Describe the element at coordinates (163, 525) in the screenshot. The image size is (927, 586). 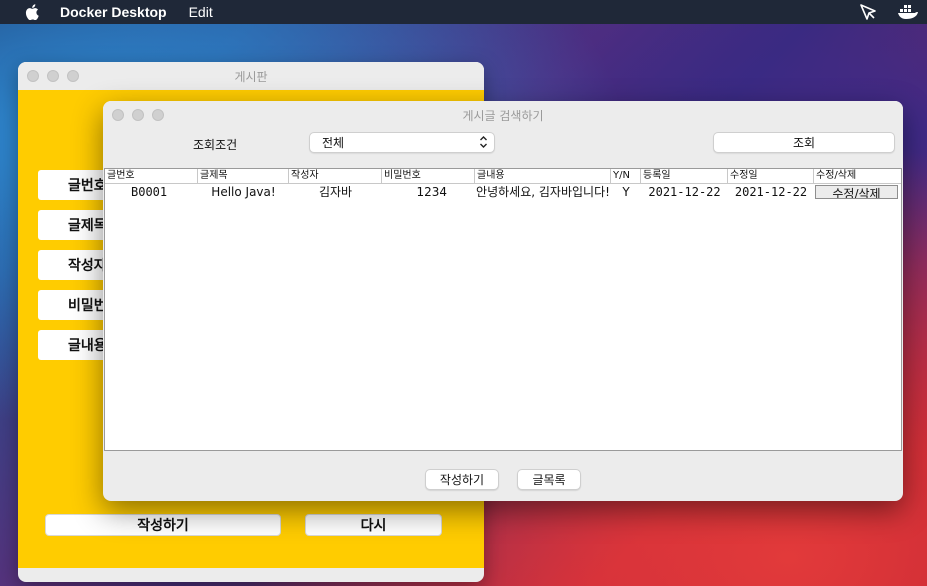
I see `board-write-button: 작성하기` at that location.